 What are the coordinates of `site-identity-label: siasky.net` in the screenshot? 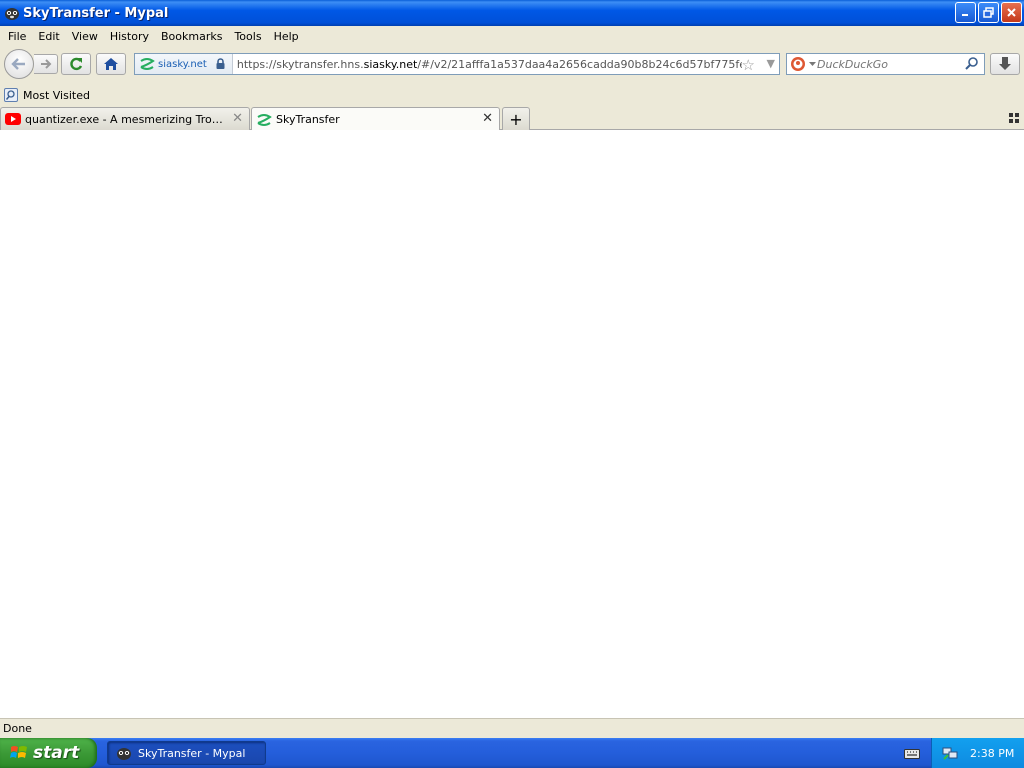 It's located at (182, 64).